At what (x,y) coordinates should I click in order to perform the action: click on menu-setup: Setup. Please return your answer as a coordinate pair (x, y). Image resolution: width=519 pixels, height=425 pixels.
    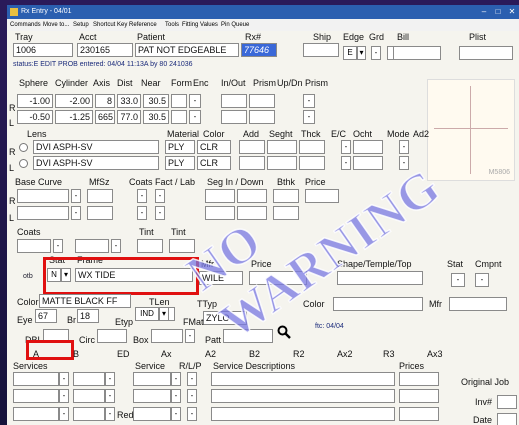
    Looking at the image, I should click on (81, 25).